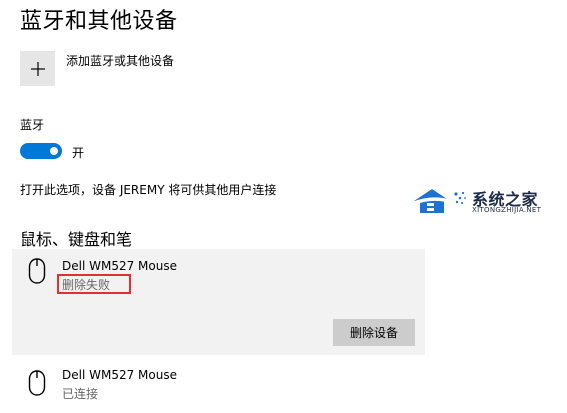 The height and width of the screenshot is (413, 567). I want to click on remove-device-button: 删除设备, so click(374, 332).